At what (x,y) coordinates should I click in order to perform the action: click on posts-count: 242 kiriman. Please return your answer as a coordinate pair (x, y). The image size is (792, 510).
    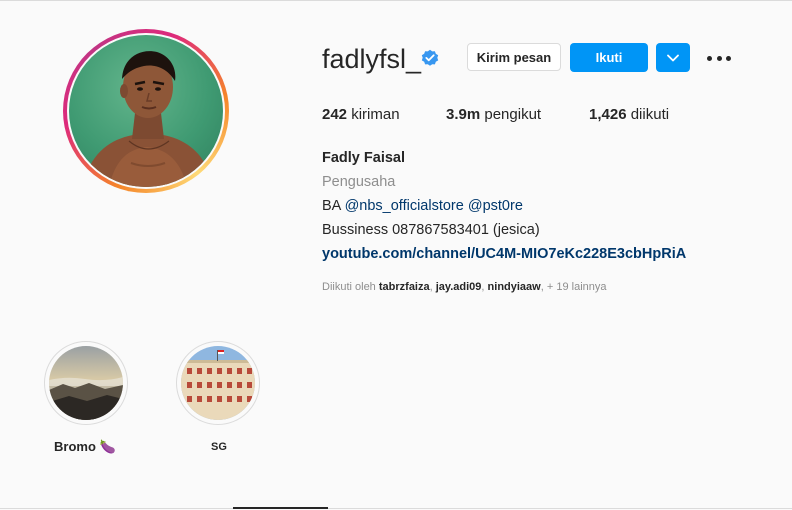
    Looking at the image, I should click on (361, 114).